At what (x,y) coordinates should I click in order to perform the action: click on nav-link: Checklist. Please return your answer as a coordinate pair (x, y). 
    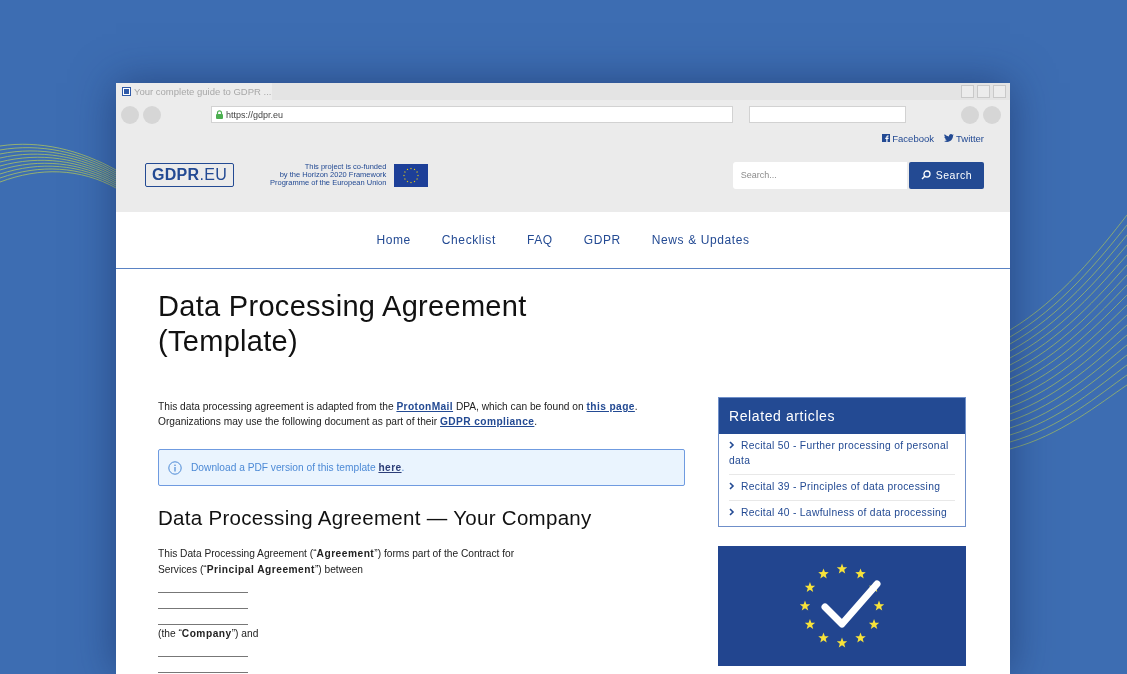
    Looking at the image, I should click on (468, 239).